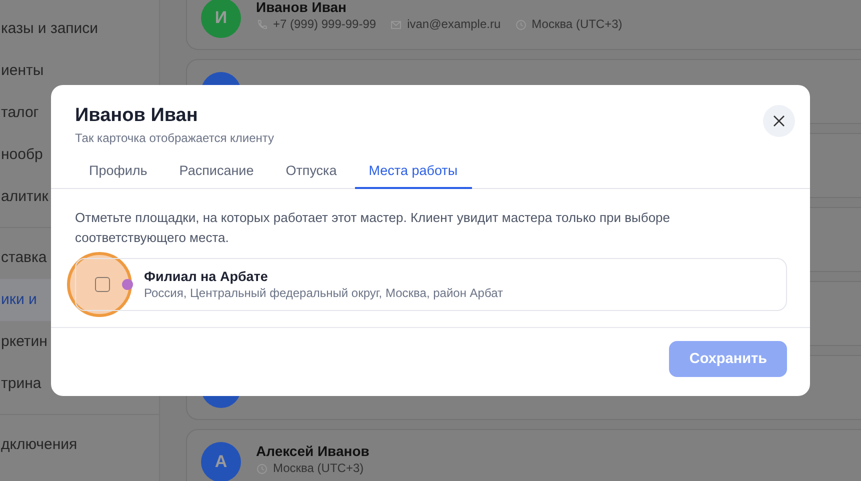 Image resolution: width=861 pixels, height=481 pixels. What do you see at coordinates (174, 138) in the screenshot?
I see `dialog-subtitle: Так карточка отображается клиенту` at bounding box center [174, 138].